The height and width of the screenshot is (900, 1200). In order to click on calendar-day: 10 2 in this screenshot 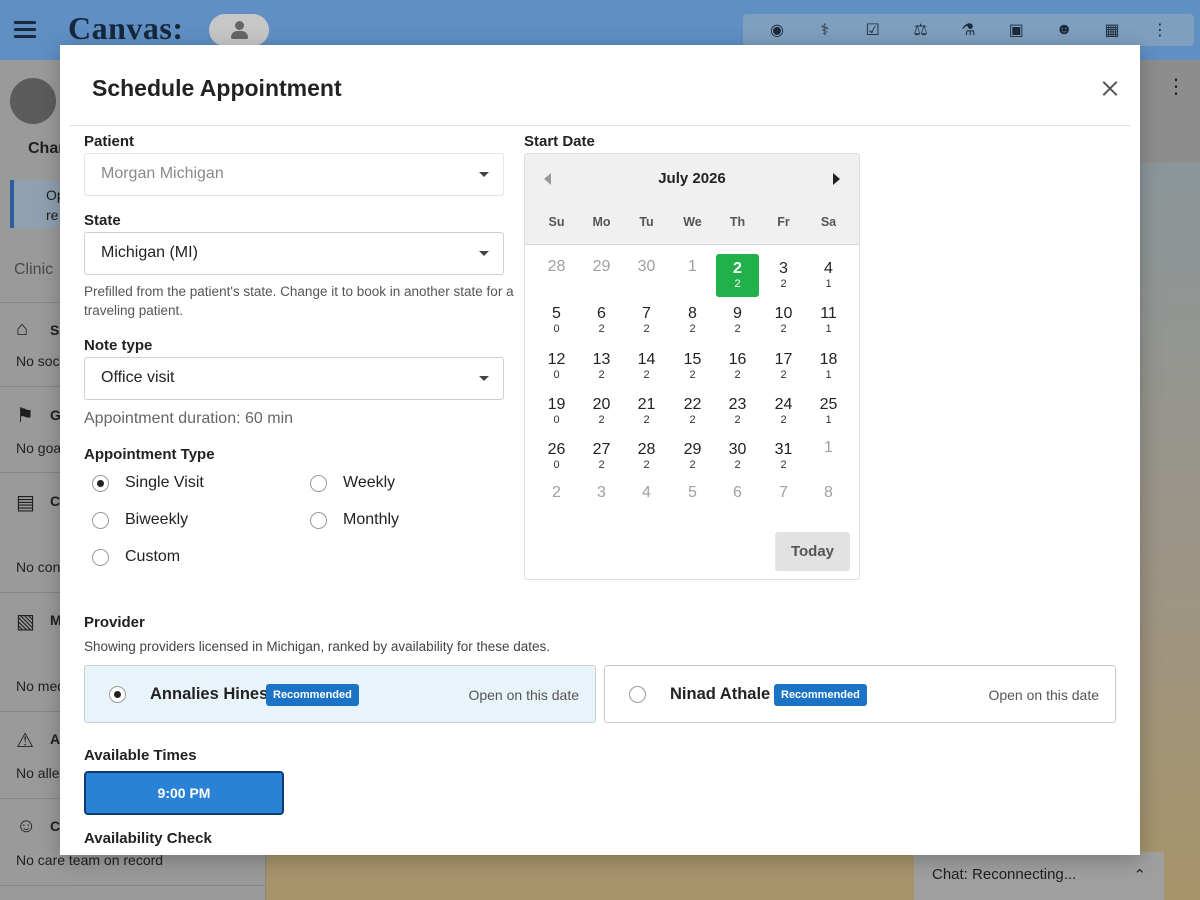, I will do `click(783, 320)`.